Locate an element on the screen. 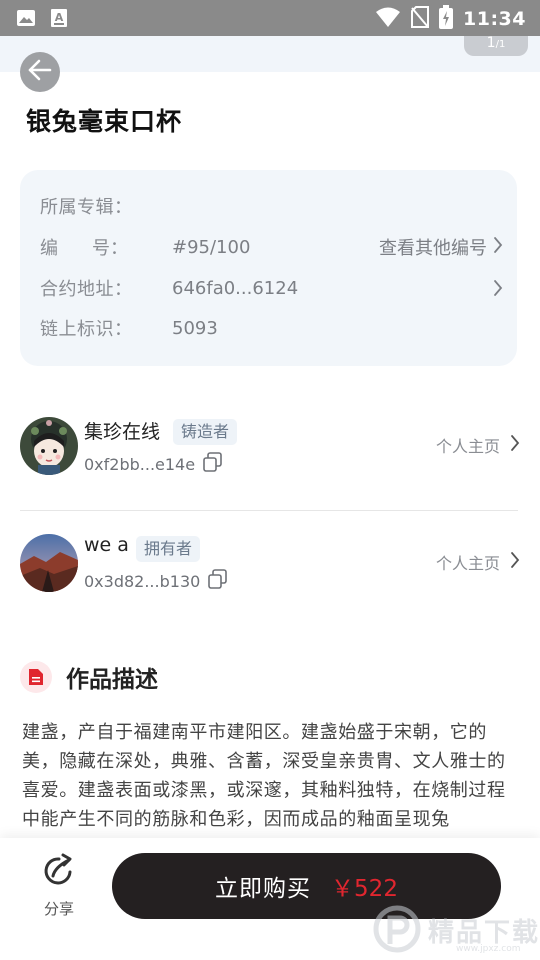  owner-row: we a 拥有者 0x3d82...b130 个人主页 is located at coordinates (270, 564).